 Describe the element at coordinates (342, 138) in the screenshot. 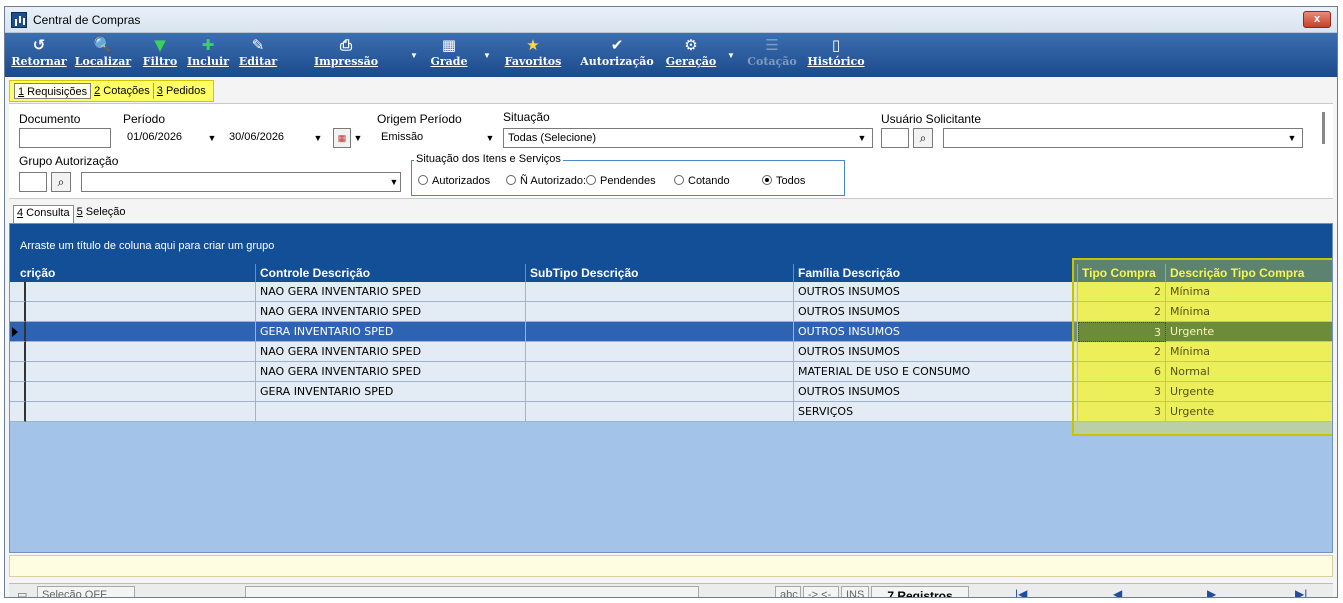

I see `calendar-icon: ▦` at that location.